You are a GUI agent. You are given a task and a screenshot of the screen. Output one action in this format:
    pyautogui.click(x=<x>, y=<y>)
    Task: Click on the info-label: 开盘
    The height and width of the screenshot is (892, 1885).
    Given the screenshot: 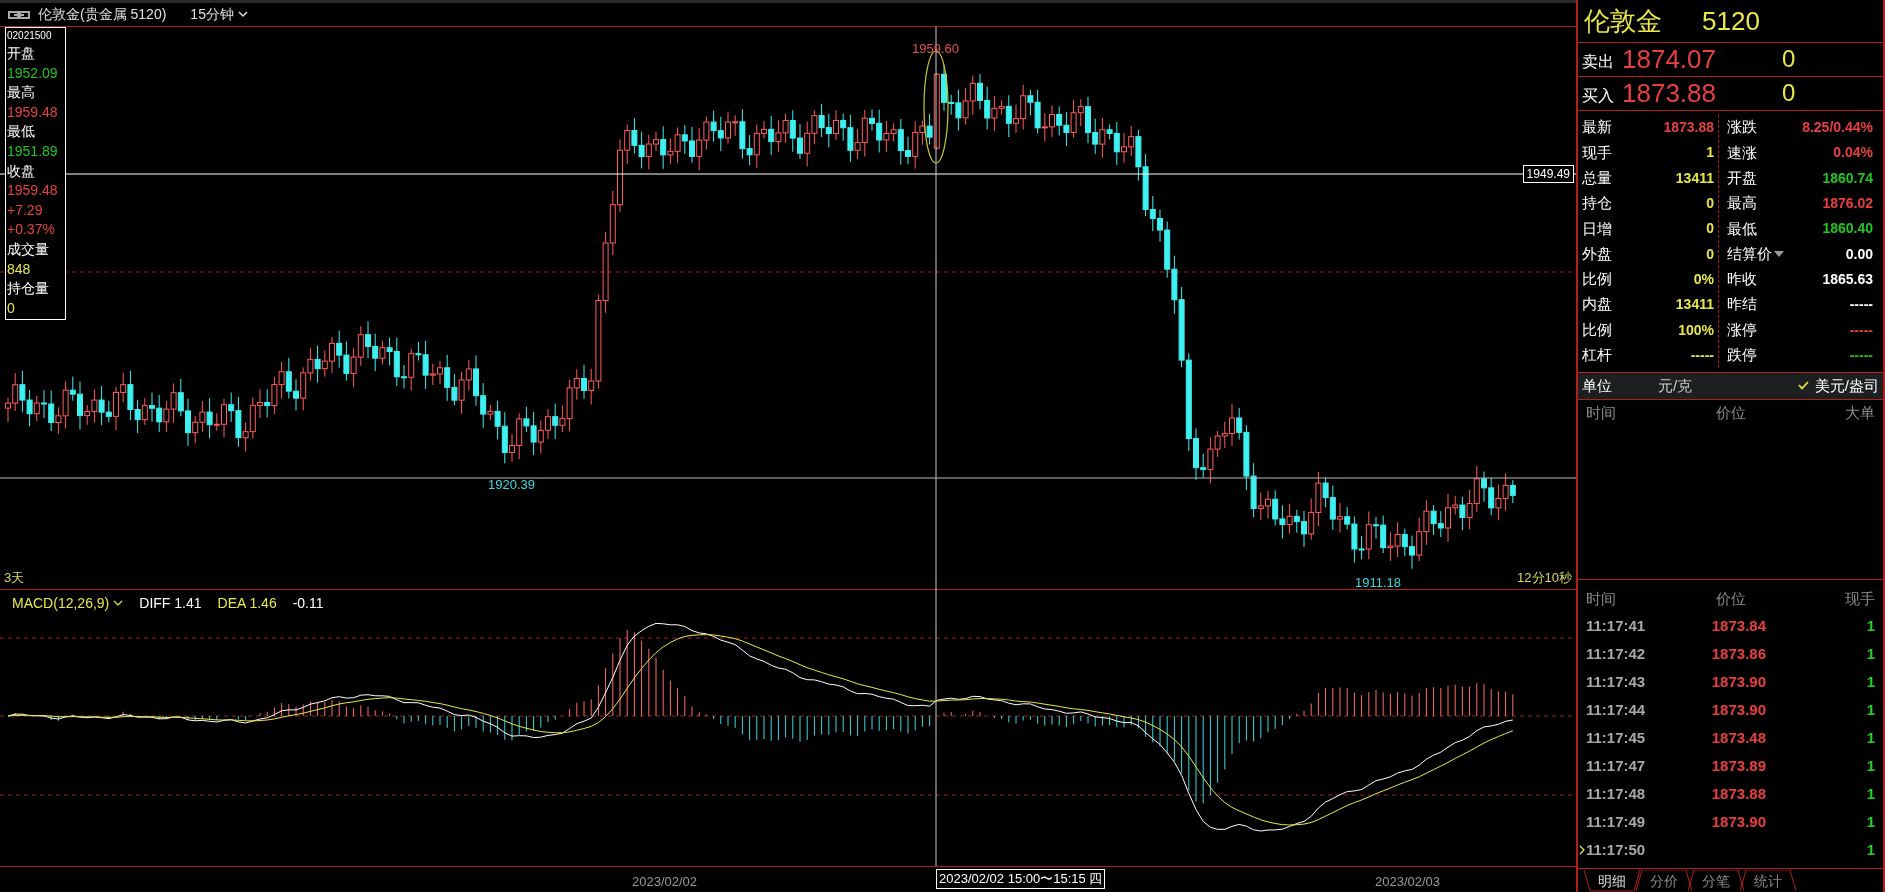 What is the action you would take?
    pyautogui.click(x=21, y=53)
    